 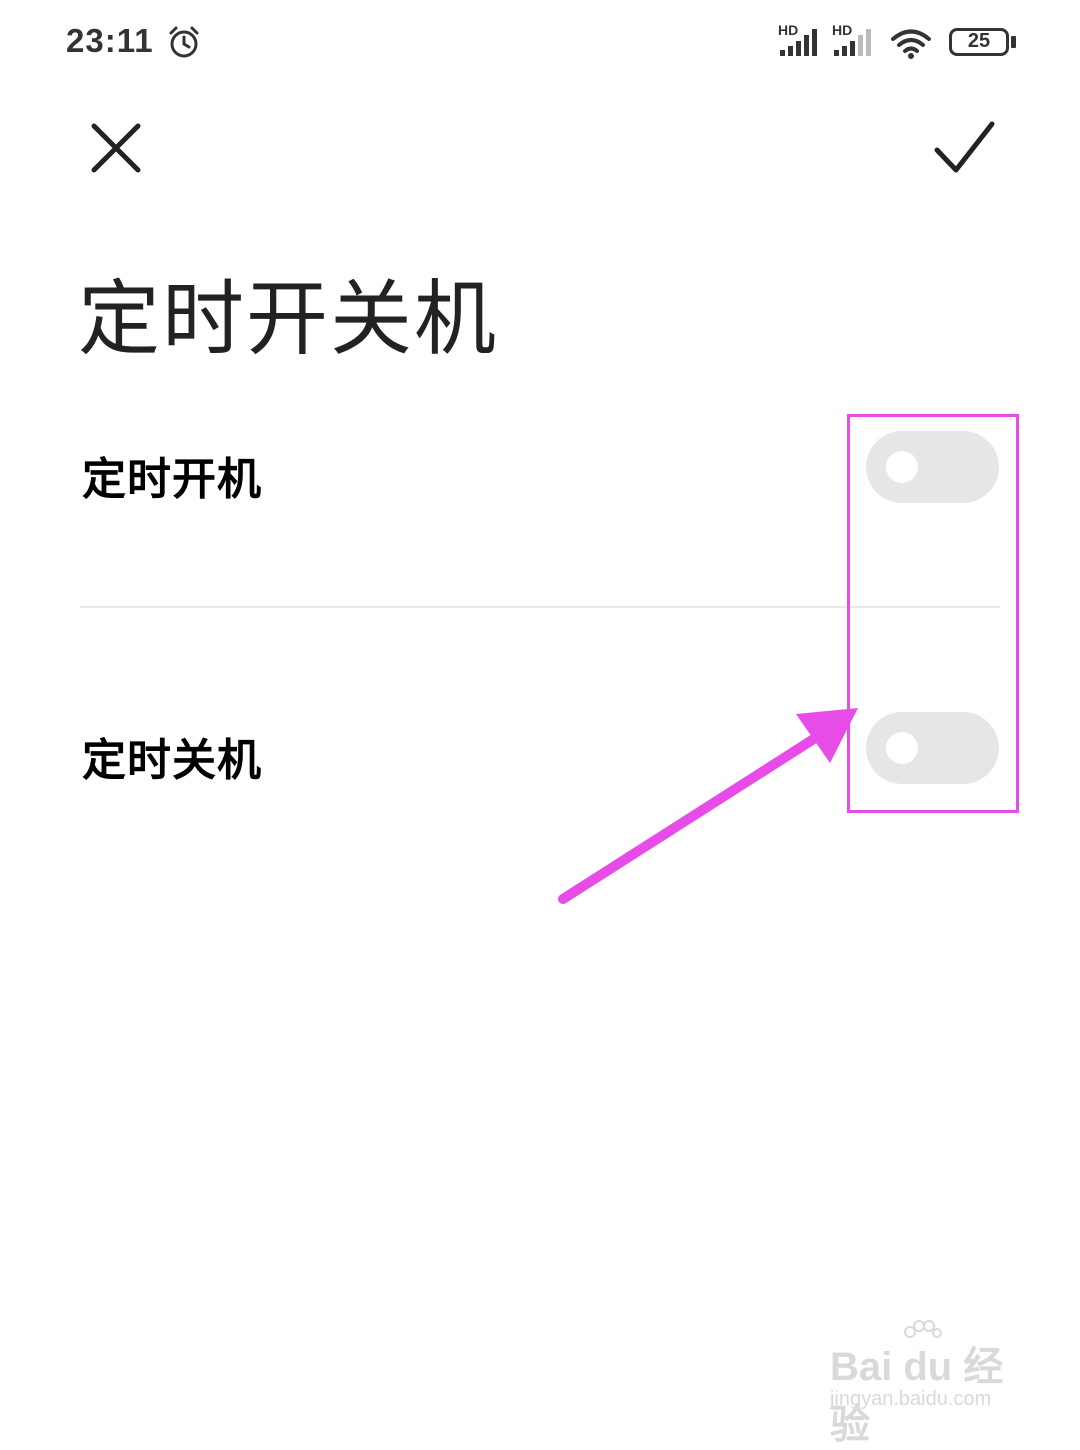 What do you see at coordinates (911, 1399) in the screenshot?
I see `watermark-sub: jingyan.baidu.com` at bounding box center [911, 1399].